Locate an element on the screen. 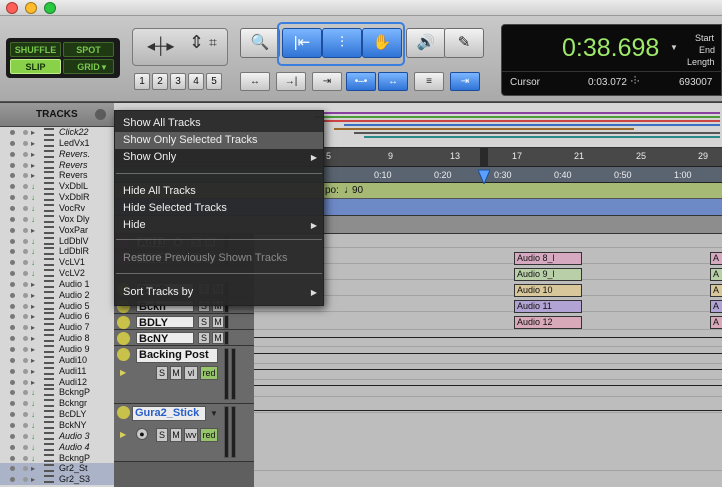 Image resolution: width=722 pixels, height=487 pixels. zoom-preset-5: 5 is located at coordinates (214, 81).